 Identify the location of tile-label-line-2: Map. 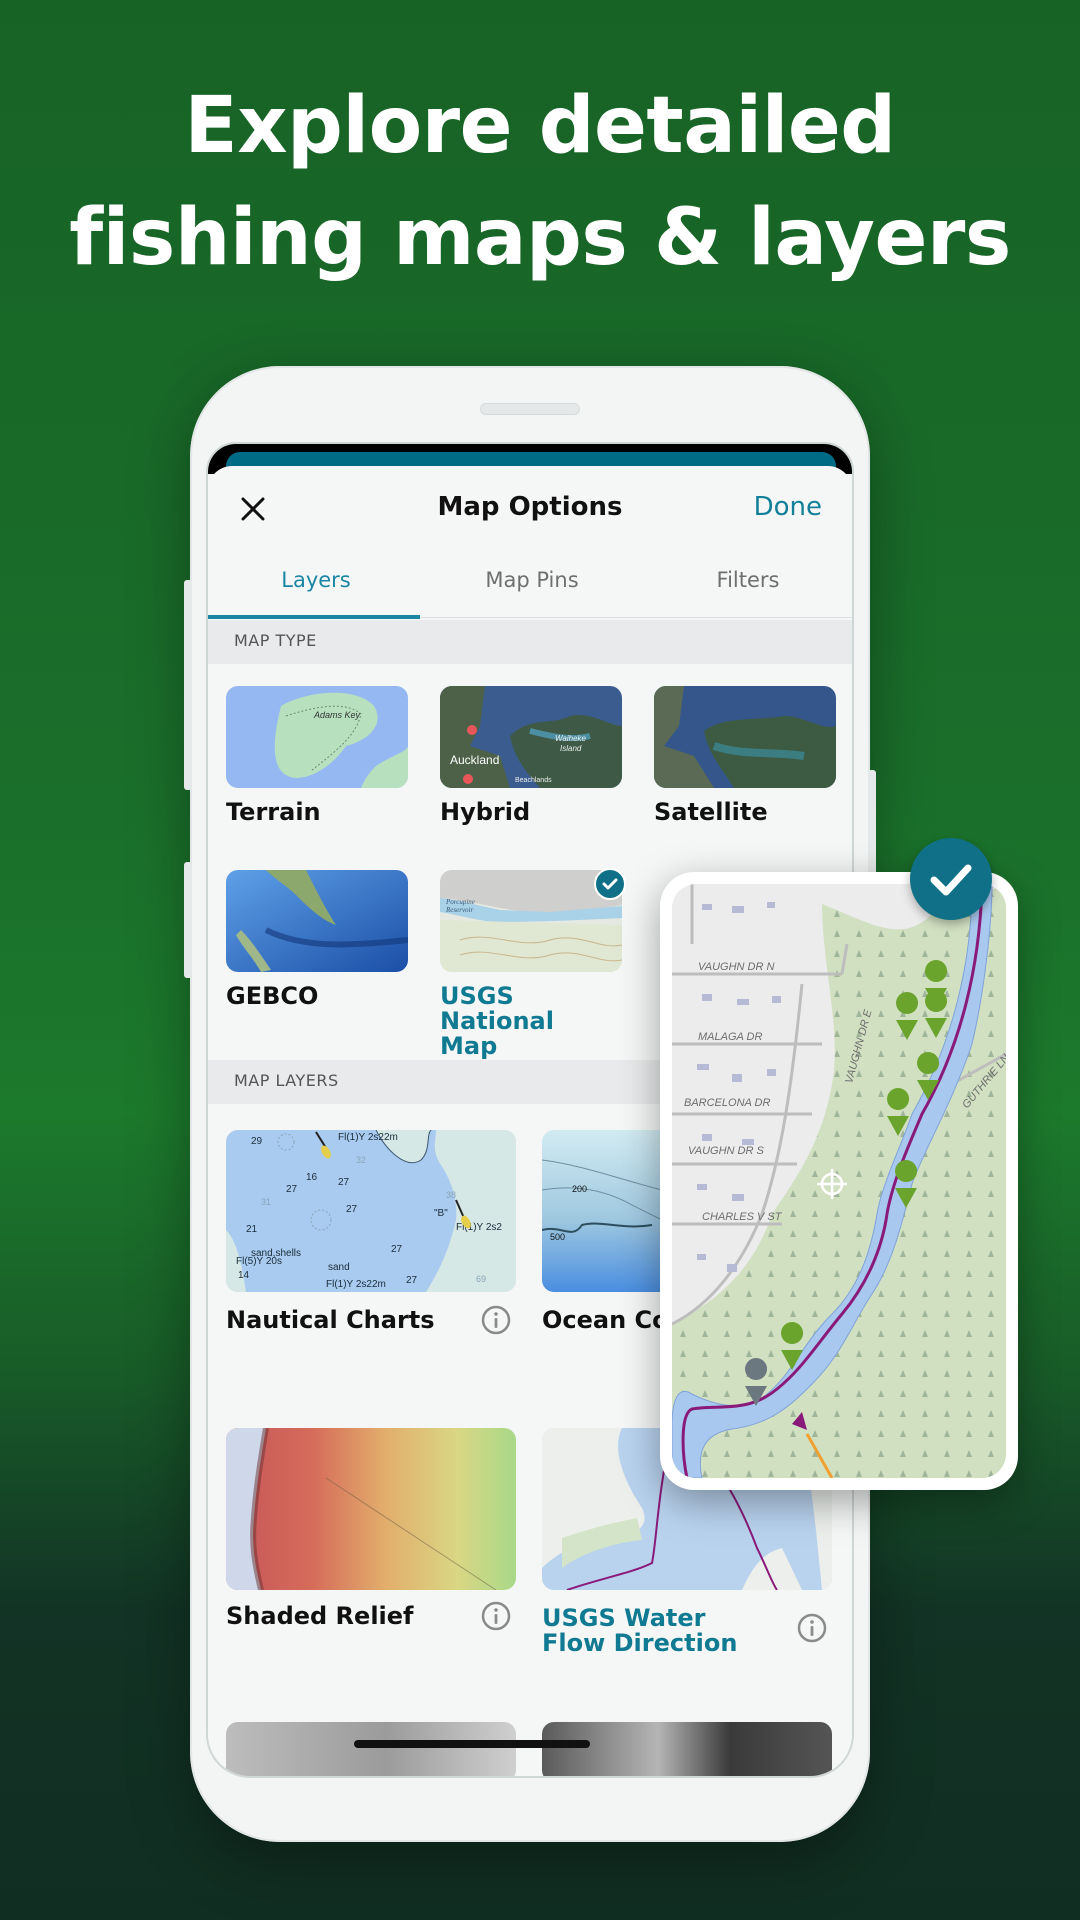
(469, 1046).